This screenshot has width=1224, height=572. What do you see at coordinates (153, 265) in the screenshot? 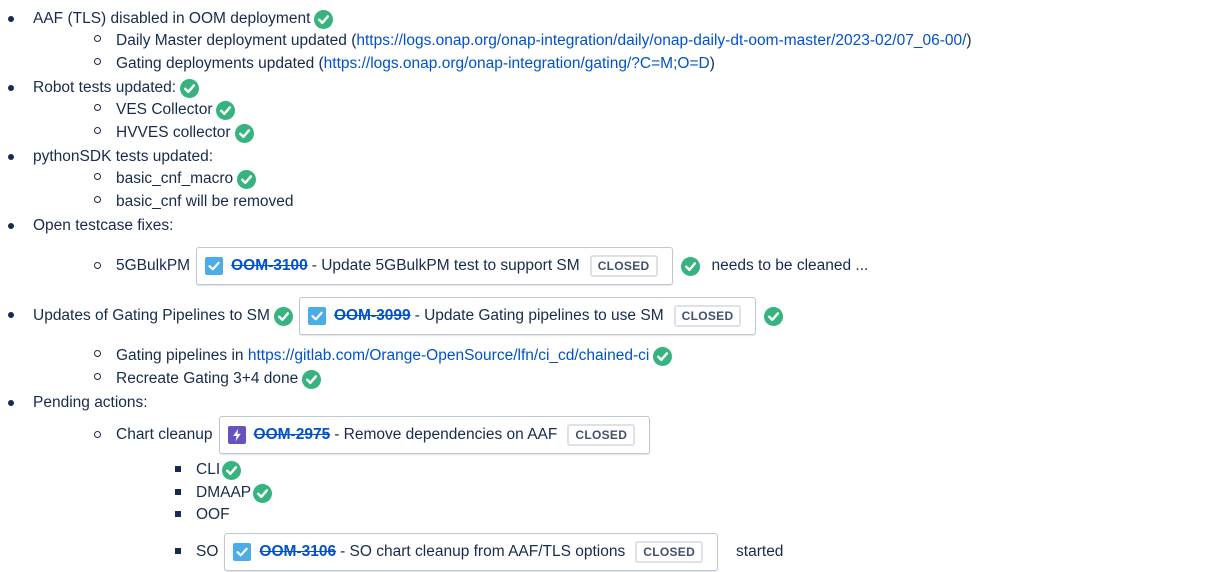
I see `item-text: 5GBulkPM` at bounding box center [153, 265].